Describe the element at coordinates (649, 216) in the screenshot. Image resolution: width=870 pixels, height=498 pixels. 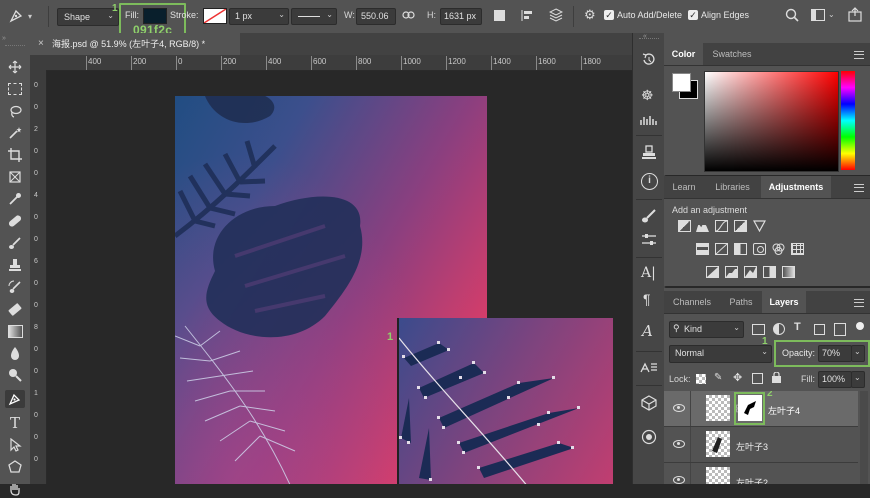
I see `brush-settings-panel-icon` at that location.